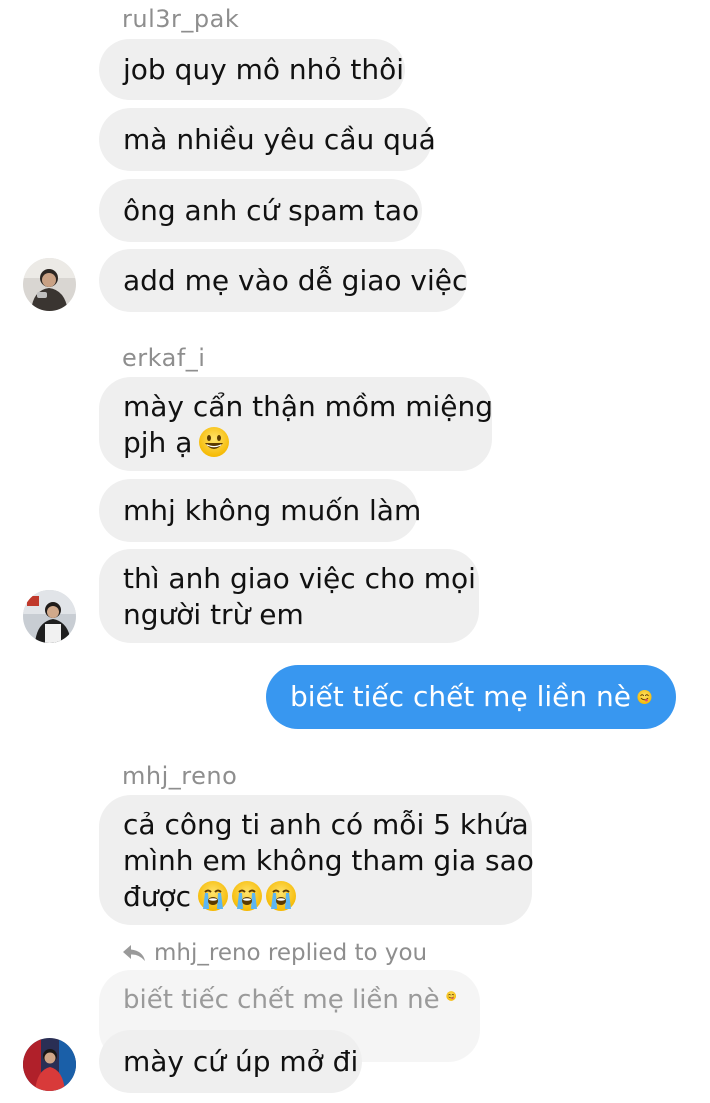 This screenshot has width=710, height=1103. What do you see at coordinates (241, 1061) in the screenshot?
I see `message-text: mày cứ úp mở đi` at bounding box center [241, 1061].